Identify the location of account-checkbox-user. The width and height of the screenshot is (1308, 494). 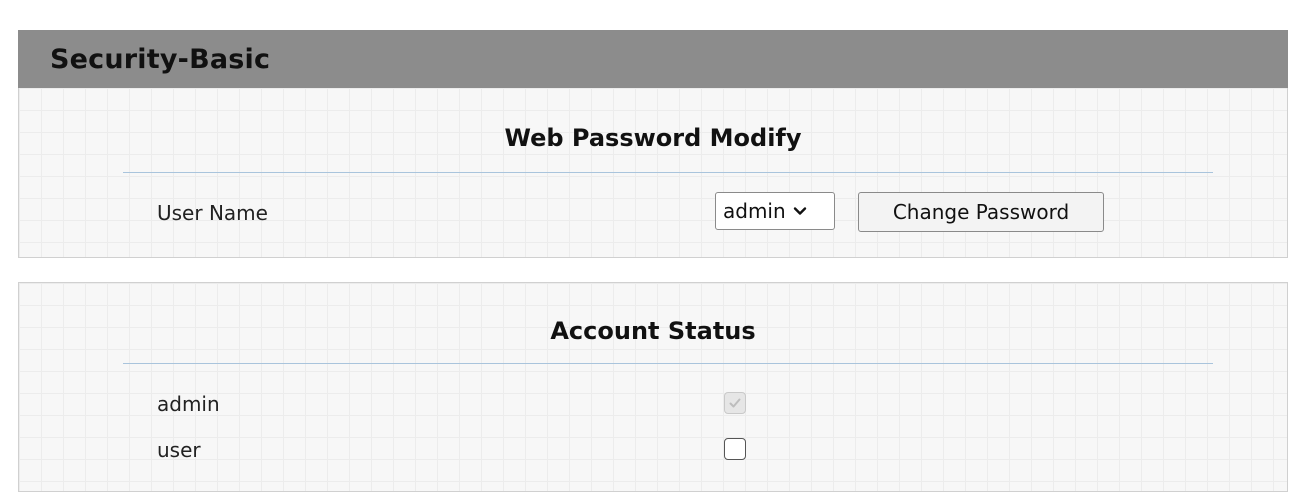
(735, 449).